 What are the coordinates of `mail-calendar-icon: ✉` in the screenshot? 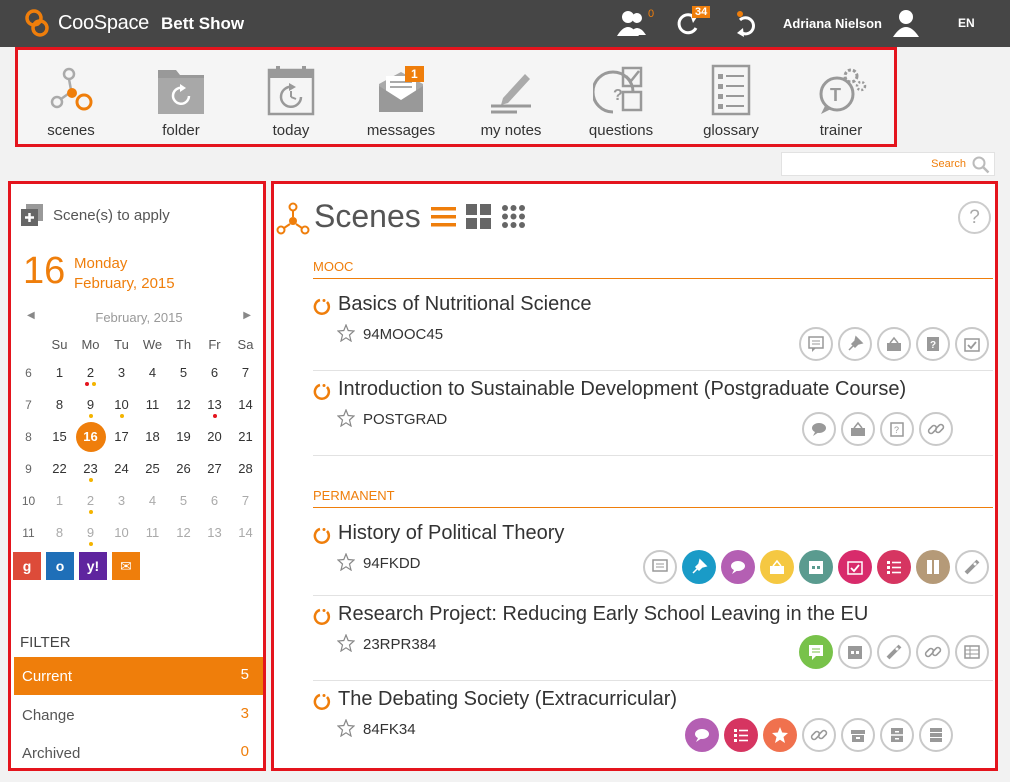 It's located at (126, 566).